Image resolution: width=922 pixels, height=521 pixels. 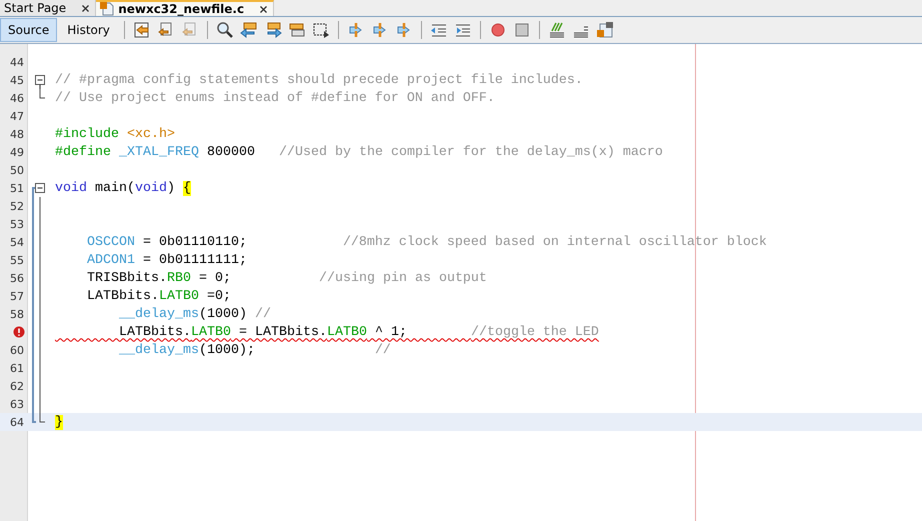 What do you see at coordinates (17, 278) in the screenshot?
I see `line-number: 56` at bounding box center [17, 278].